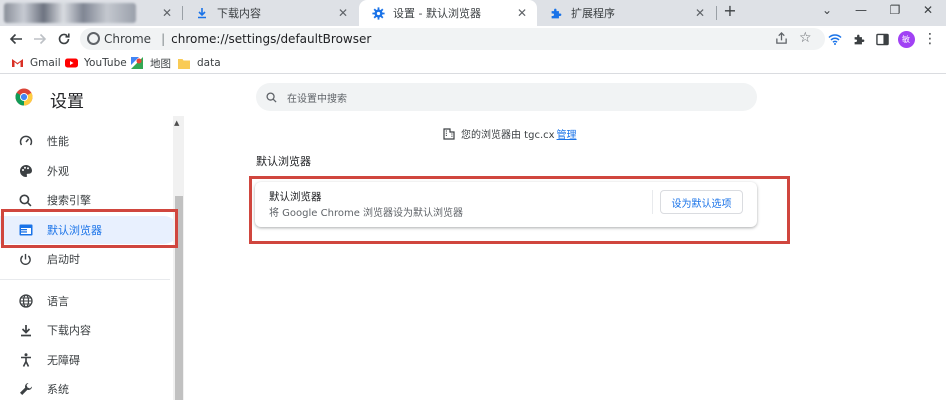  What do you see at coordinates (40, 39) in the screenshot?
I see `forward-button` at bounding box center [40, 39].